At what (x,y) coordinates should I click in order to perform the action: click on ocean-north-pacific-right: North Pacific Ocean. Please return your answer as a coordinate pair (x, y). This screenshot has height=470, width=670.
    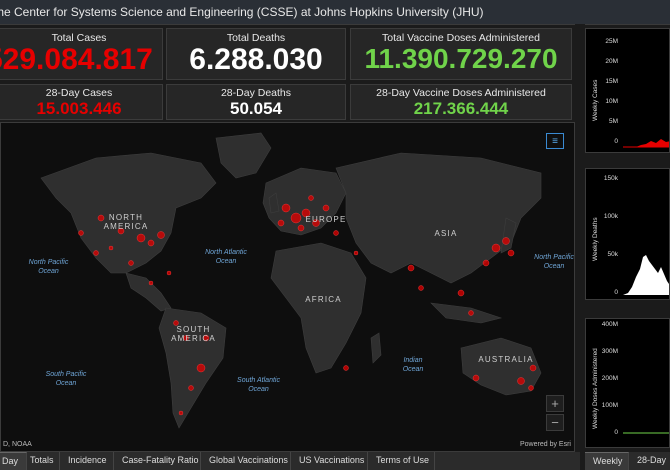
    Looking at the image, I should click on (554, 262).